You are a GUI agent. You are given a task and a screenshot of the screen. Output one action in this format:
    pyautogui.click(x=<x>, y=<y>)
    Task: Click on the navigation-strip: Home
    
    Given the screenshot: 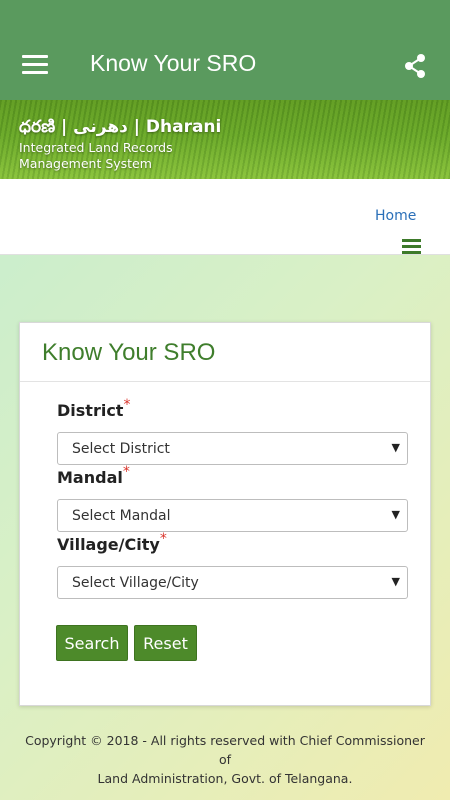 What is the action you would take?
    pyautogui.click(x=225, y=217)
    